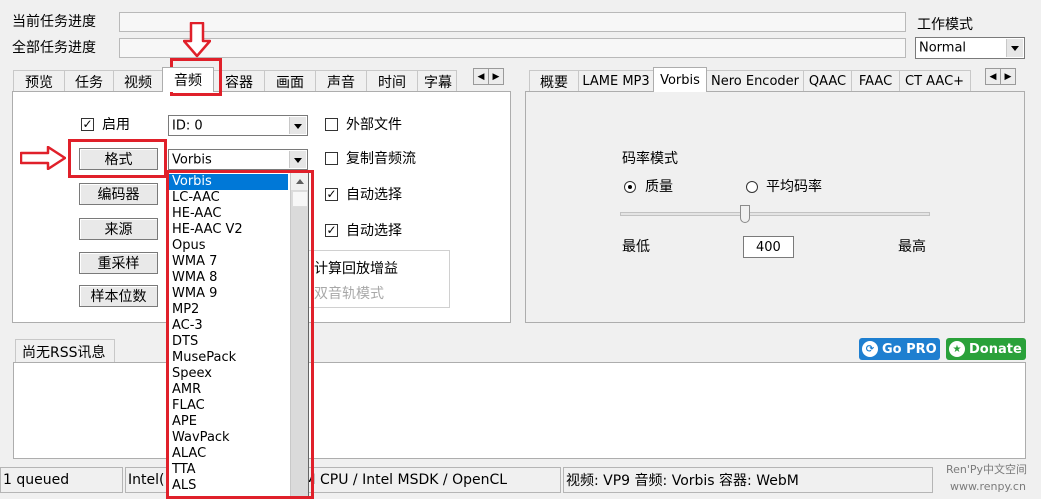  What do you see at coordinates (228, 406) in the screenshot?
I see `format-option-flac: FLAC` at bounding box center [228, 406].